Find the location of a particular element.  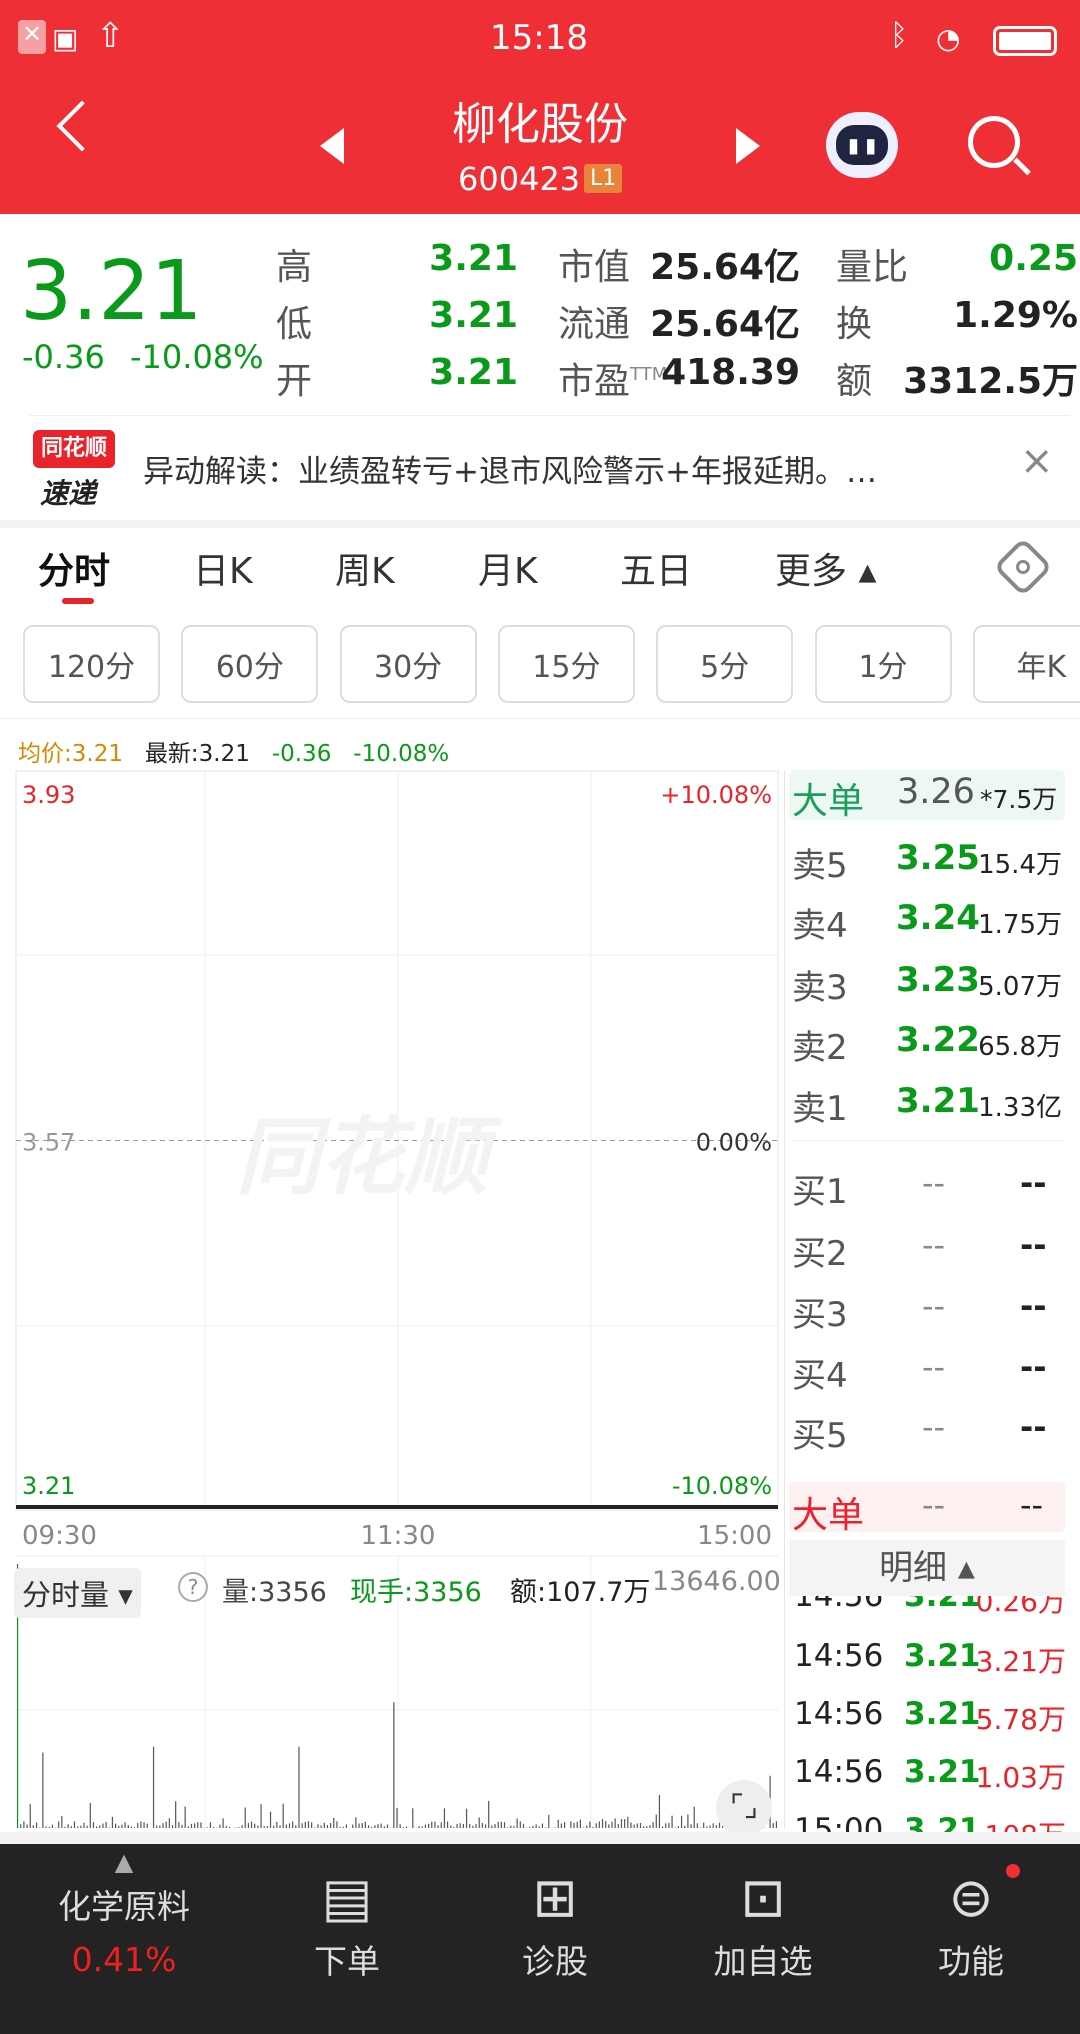

big-order-label: 大单 is located at coordinates (828, 801).